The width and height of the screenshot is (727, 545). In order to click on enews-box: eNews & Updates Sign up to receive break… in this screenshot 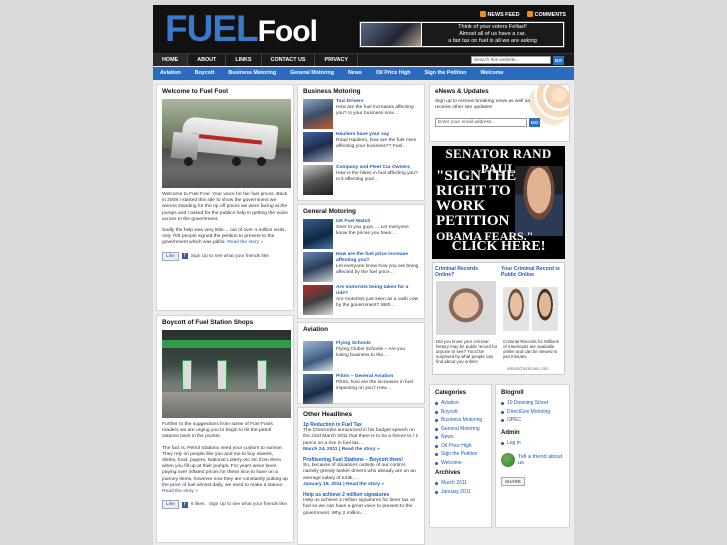, I will do `click(499, 113)`.